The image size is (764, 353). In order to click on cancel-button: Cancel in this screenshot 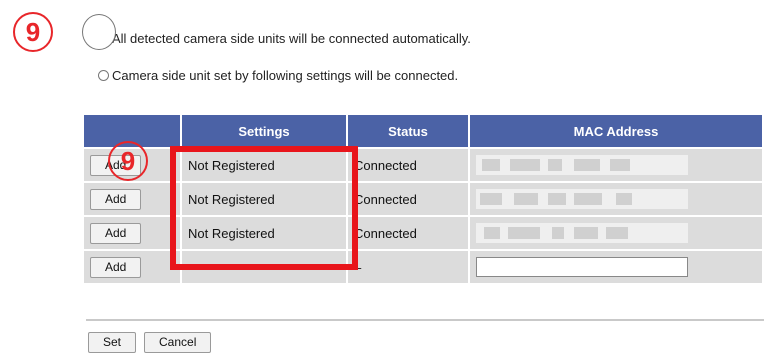, I will do `click(178, 342)`.